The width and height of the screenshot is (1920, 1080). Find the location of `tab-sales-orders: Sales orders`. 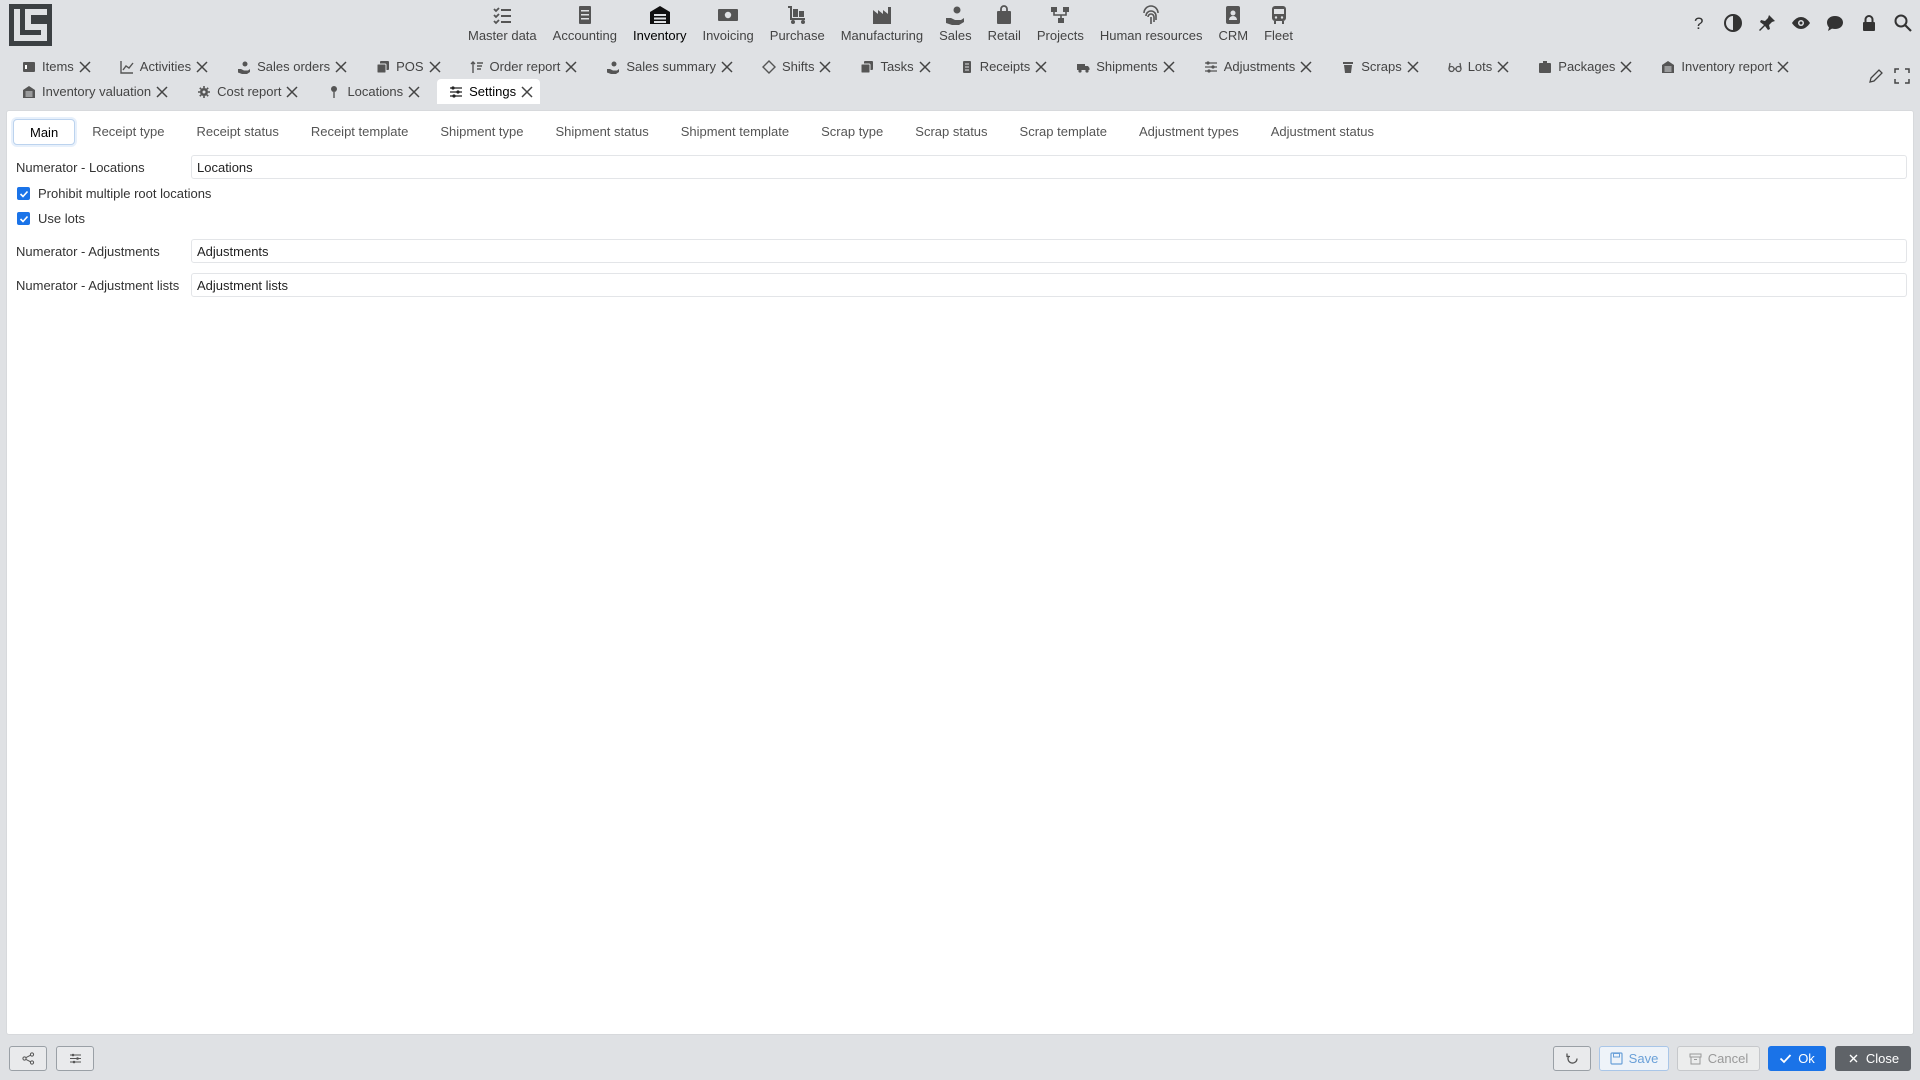

tab-sales-orders: Sales orders is located at coordinates (289, 66).